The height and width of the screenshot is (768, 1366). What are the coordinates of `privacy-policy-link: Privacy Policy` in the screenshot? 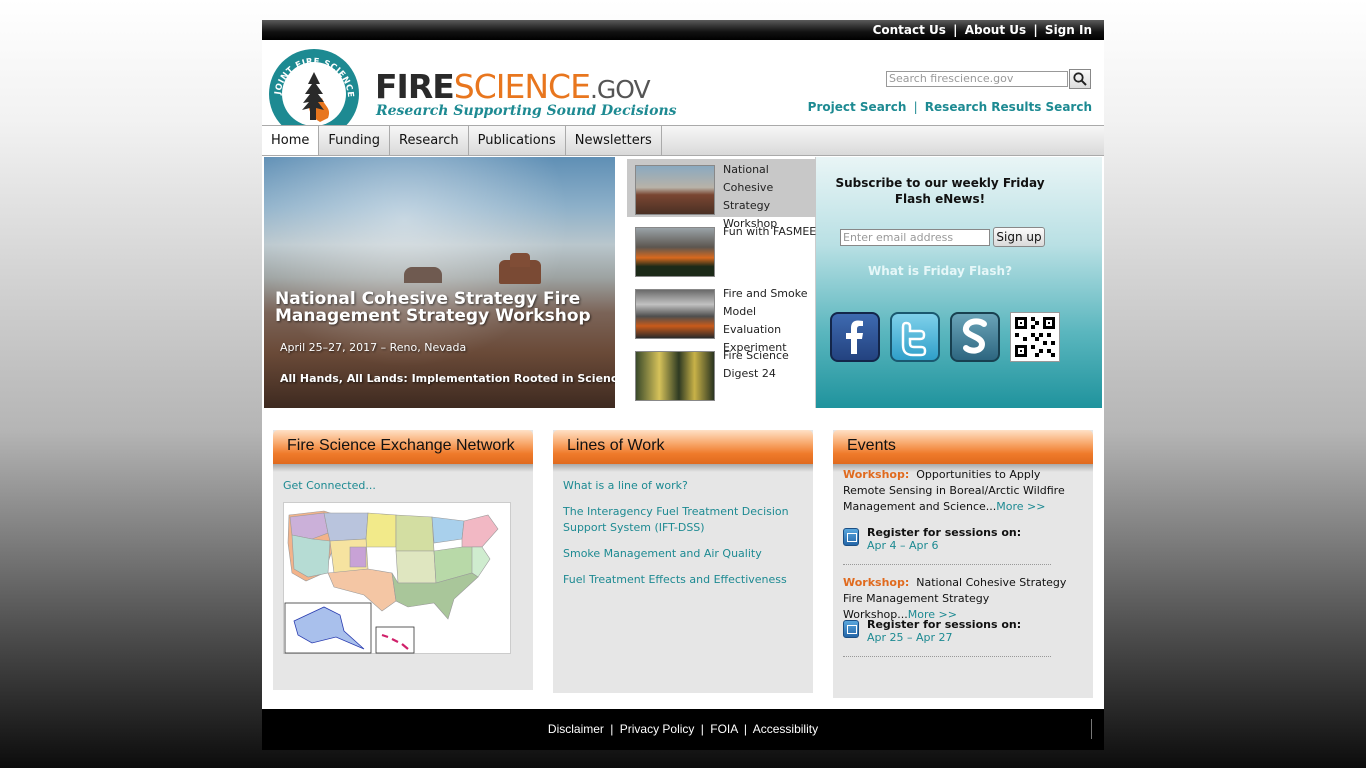 It's located at (657, 729).